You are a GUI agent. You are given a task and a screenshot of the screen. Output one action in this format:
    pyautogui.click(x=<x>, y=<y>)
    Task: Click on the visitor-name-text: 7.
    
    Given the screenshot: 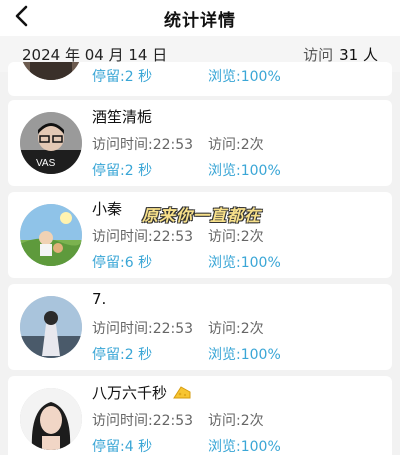 What is the action you would take?
    pyautogui.click(x=99, y=299)
    